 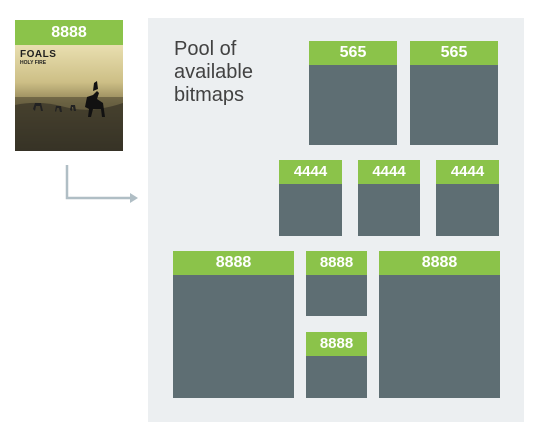 What do you see at coordinates (209, 95) in the screenshot?
I see `pool-label-line: bitmaps` at bounding box center [209, 95].